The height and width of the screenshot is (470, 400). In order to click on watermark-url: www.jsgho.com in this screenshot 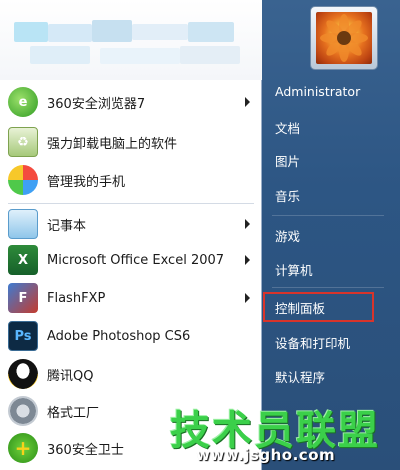, I will do `click(266, 455)`.